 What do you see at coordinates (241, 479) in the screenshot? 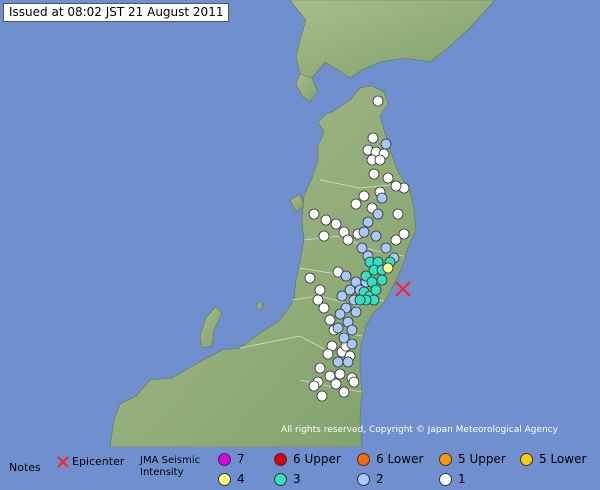
I see `legend-level-label: 4` at bounding box center [241, 479].